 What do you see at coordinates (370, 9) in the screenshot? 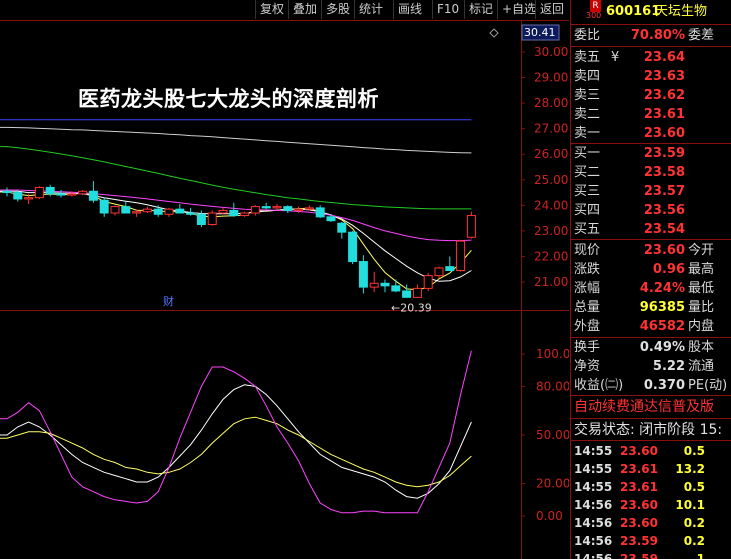
I see `toolbar-btn-3: 统计` at bounding box center [370, 9].